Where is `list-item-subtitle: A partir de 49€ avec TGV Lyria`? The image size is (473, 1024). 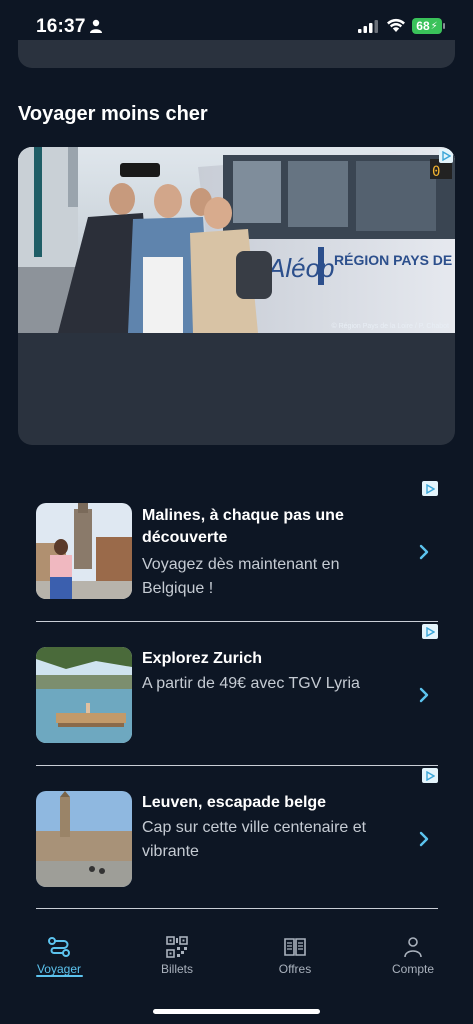
list-item-subtitle: A partir de 49€ avec TGV Lyria is located at coordinates (251, 683).